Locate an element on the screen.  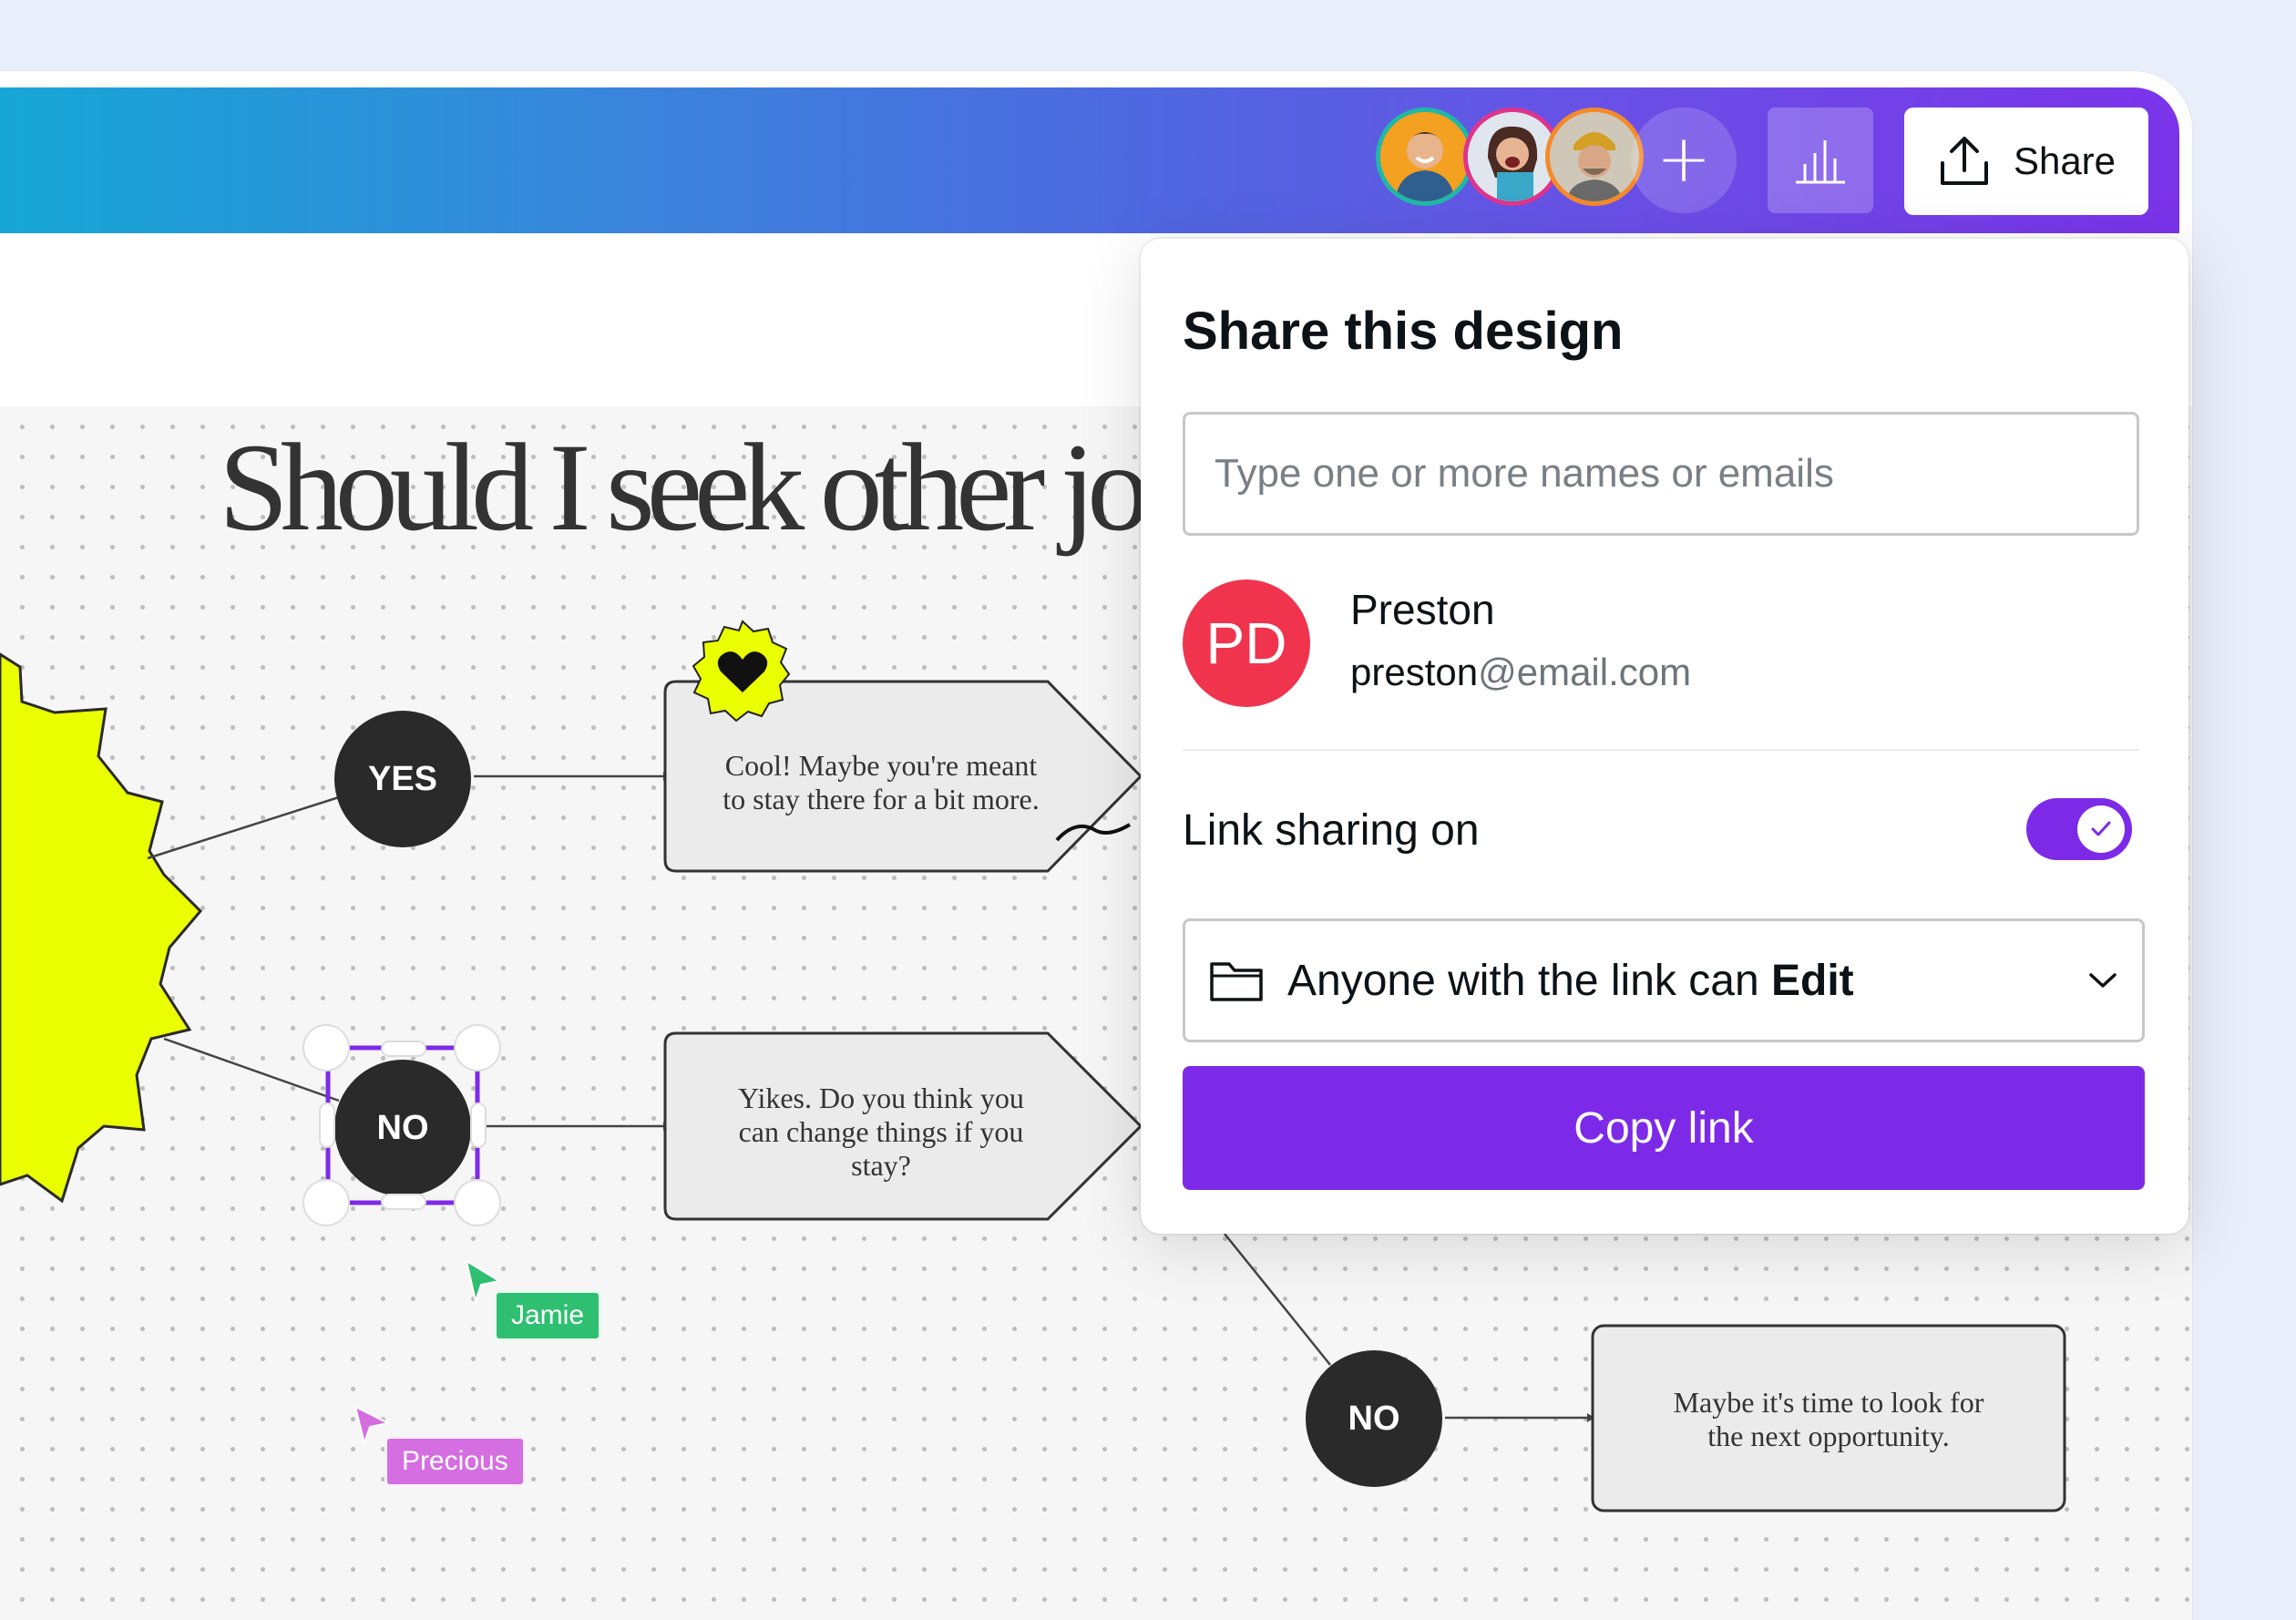
link-sharing-toggle is located at coordinates (2079, 829).